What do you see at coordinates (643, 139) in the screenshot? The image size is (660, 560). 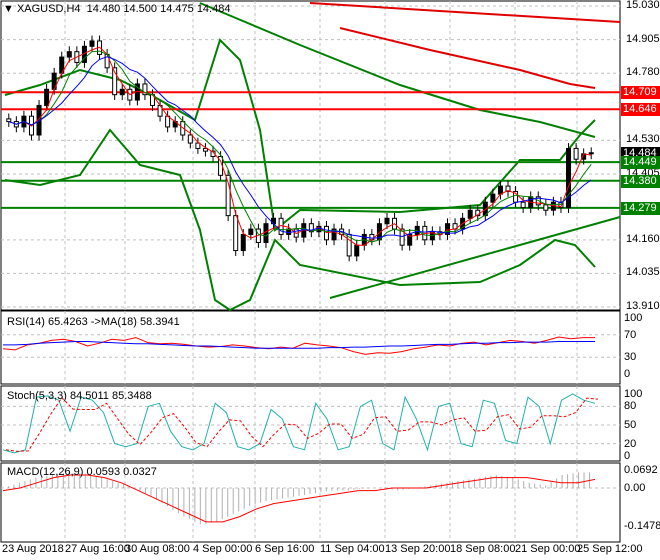 I see `price-tick: 14.530` at bounding box center [643, 139].